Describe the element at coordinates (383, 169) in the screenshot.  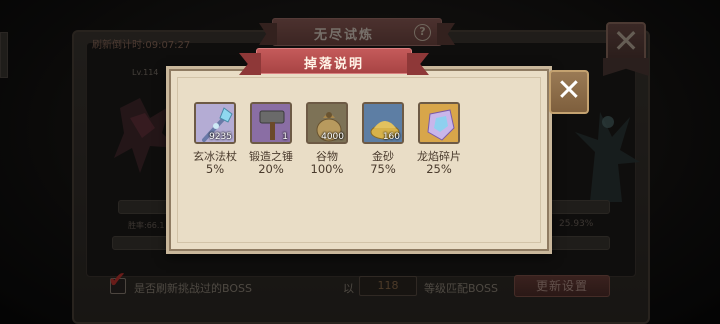
I see `item-drop-rate: 75%` at that location.